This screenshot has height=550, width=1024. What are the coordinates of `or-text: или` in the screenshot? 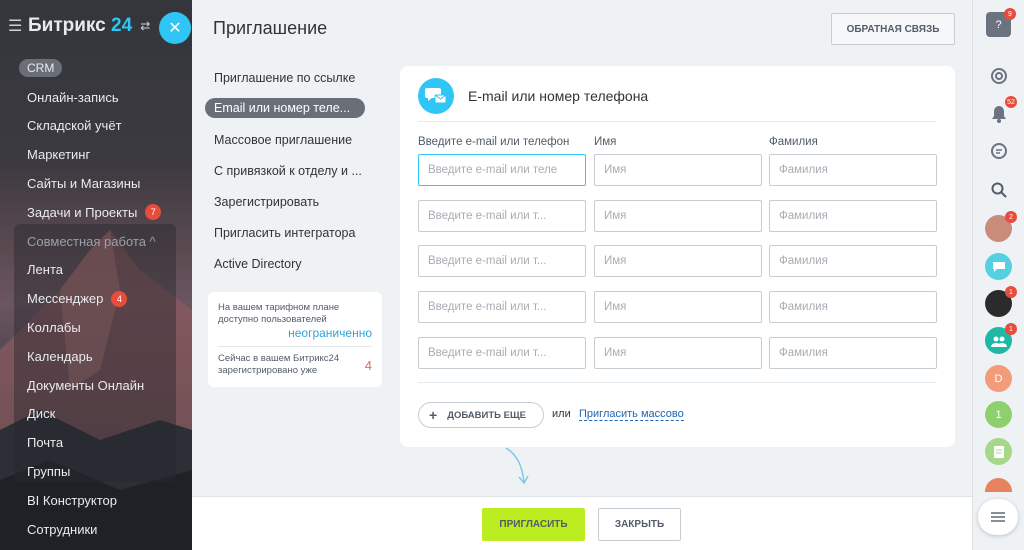 It's located at (561, 414).